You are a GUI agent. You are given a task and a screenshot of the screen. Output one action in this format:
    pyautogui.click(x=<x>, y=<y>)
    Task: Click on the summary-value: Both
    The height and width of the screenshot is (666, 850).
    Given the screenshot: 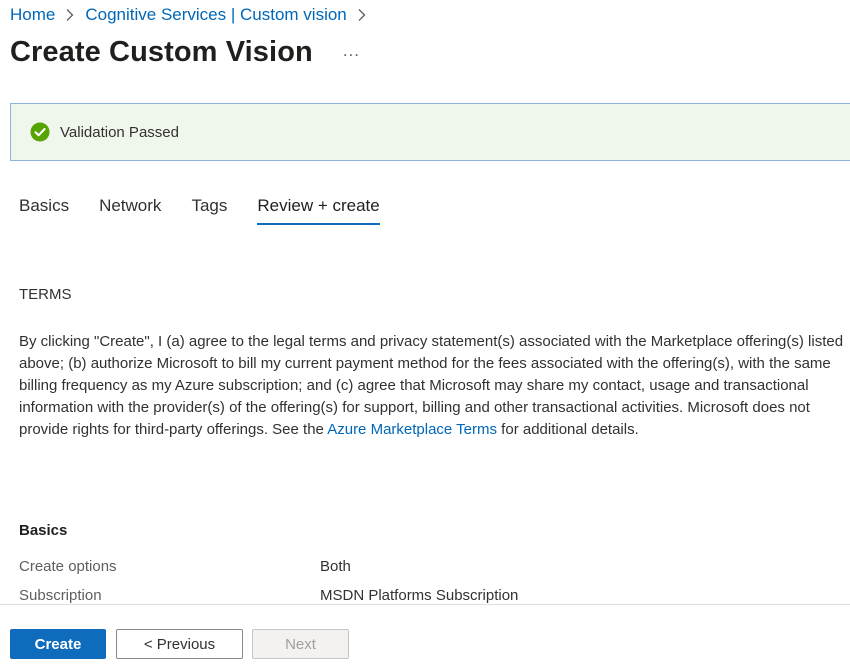 What is the action you would take?
    pyautogui.click(x=335, y=566)
    